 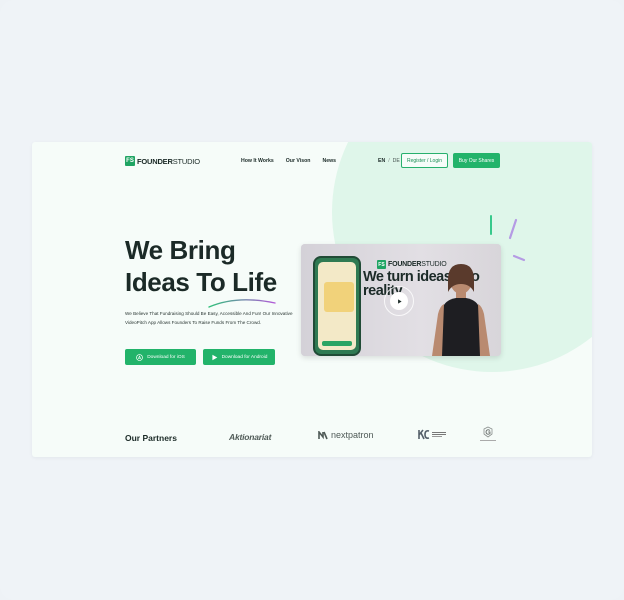 What do you see at coordinates (242, 303) in the screenshot?
I see `title-swoosh-decoration` at bounding box center [242, 303].